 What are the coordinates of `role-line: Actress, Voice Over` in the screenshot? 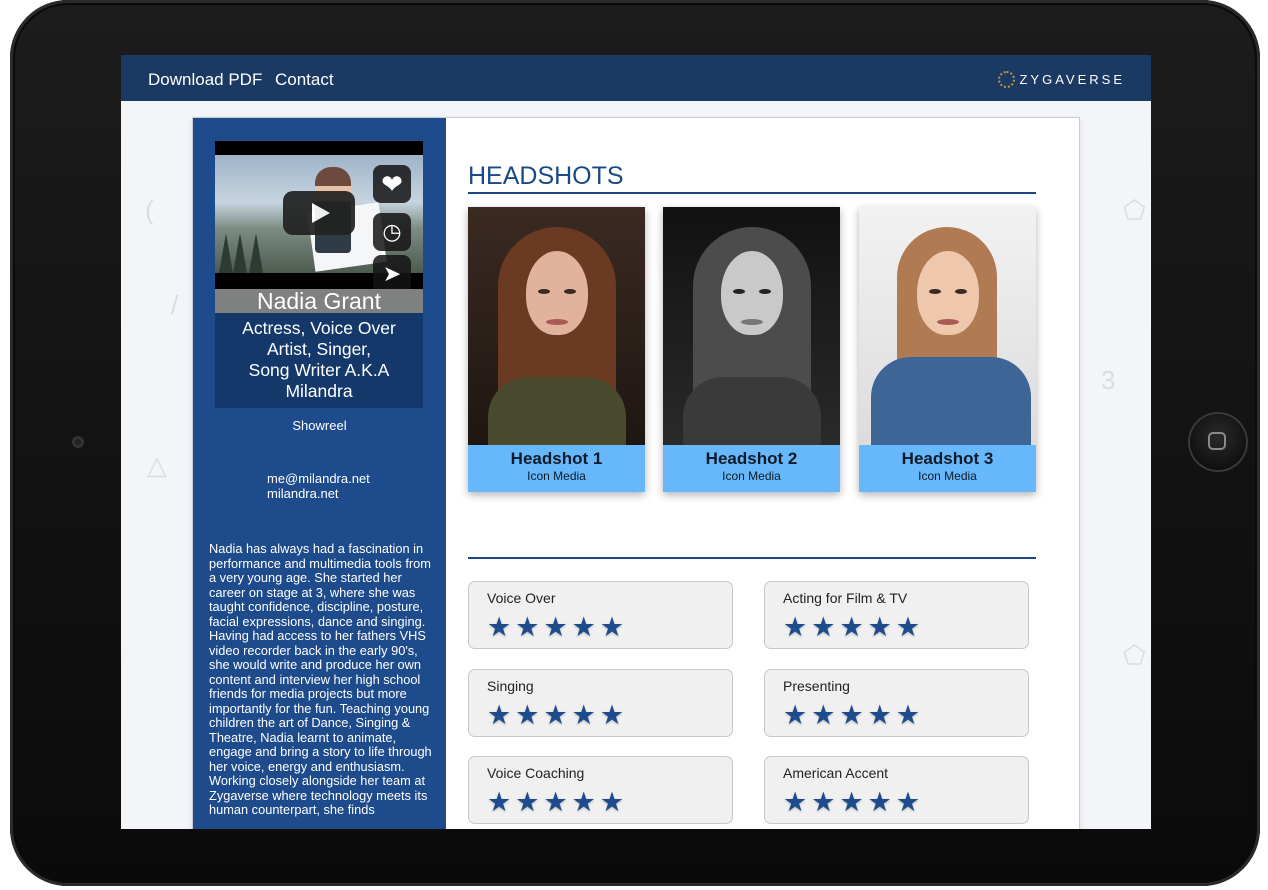 It's located at (319, 328).